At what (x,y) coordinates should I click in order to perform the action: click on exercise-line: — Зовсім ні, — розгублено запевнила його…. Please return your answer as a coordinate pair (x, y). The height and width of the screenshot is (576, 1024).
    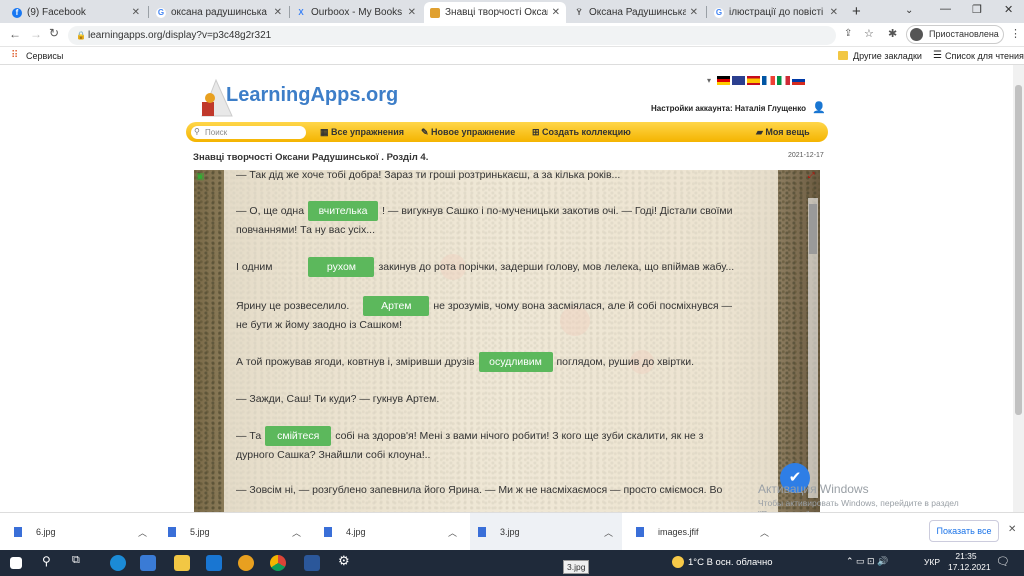
    Looking at the image, I should click on (479, 490).